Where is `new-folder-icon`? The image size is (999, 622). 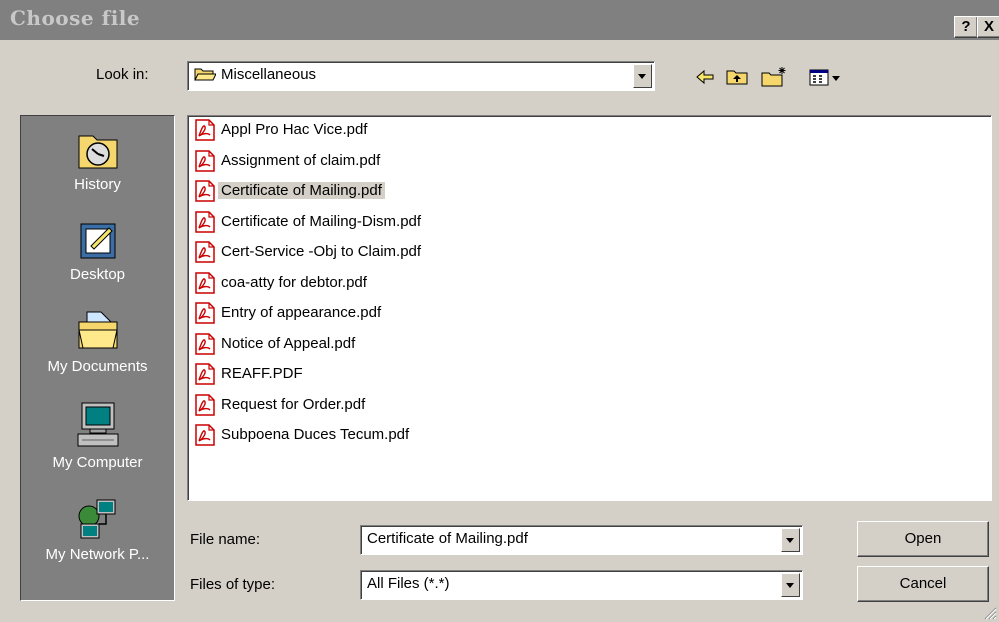 new-folder-icon is located at coordinates (774, 77).